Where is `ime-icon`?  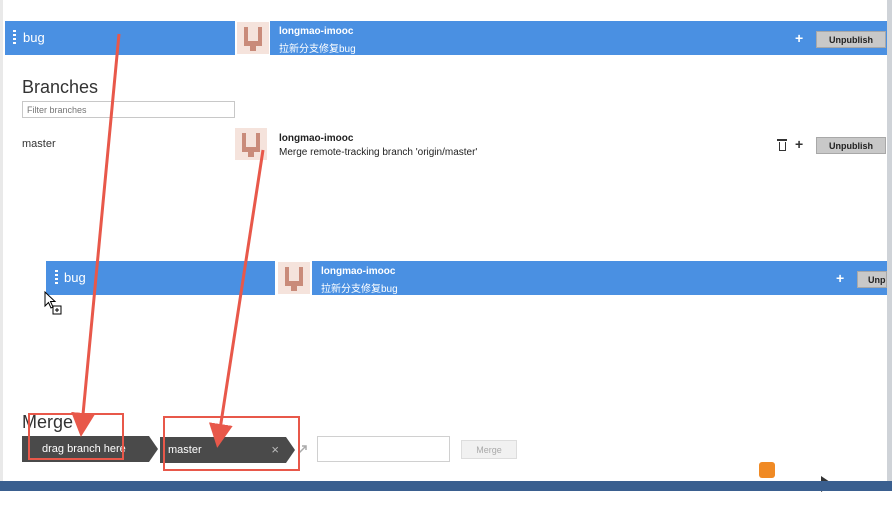
ime-icon is located at coordinates (767, 470).